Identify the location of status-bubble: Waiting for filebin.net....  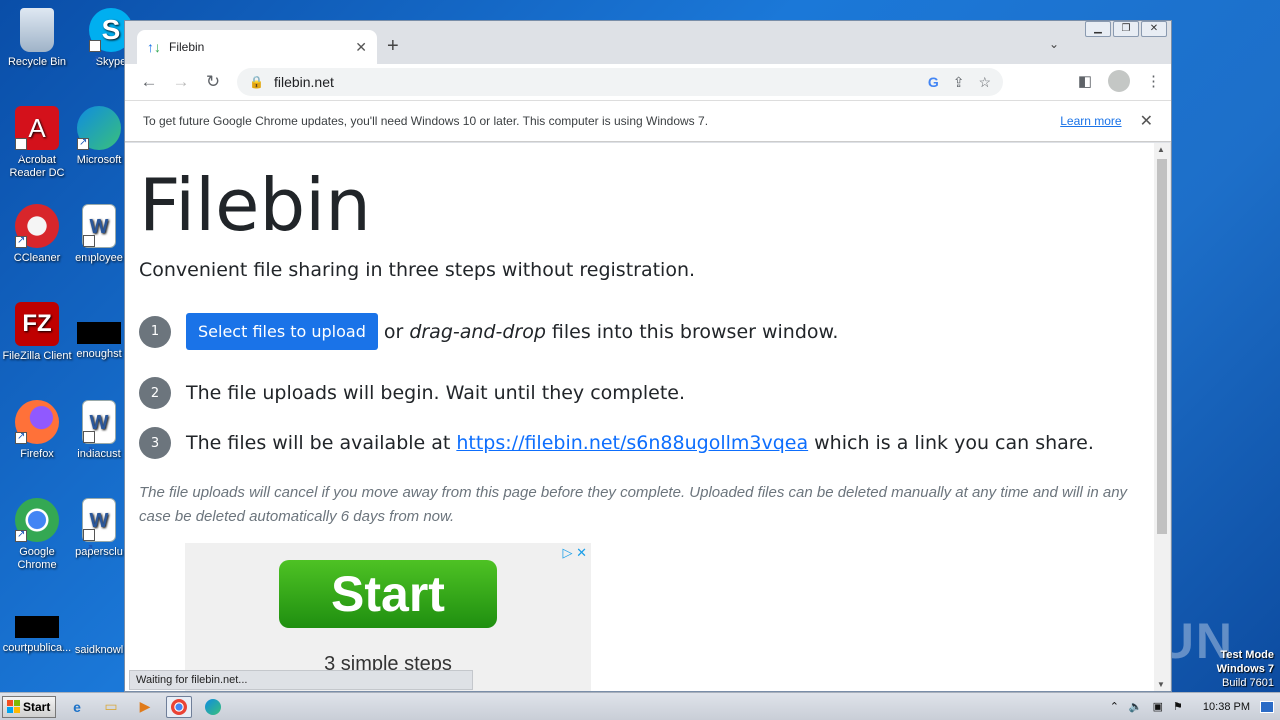
(301, 680).